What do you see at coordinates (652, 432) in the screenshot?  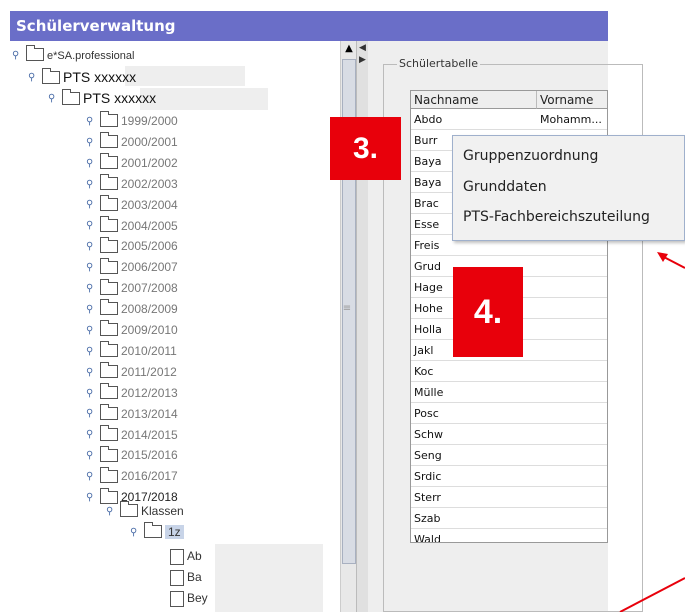 I see `annotation-arrows` at bounding box center [652, 432].